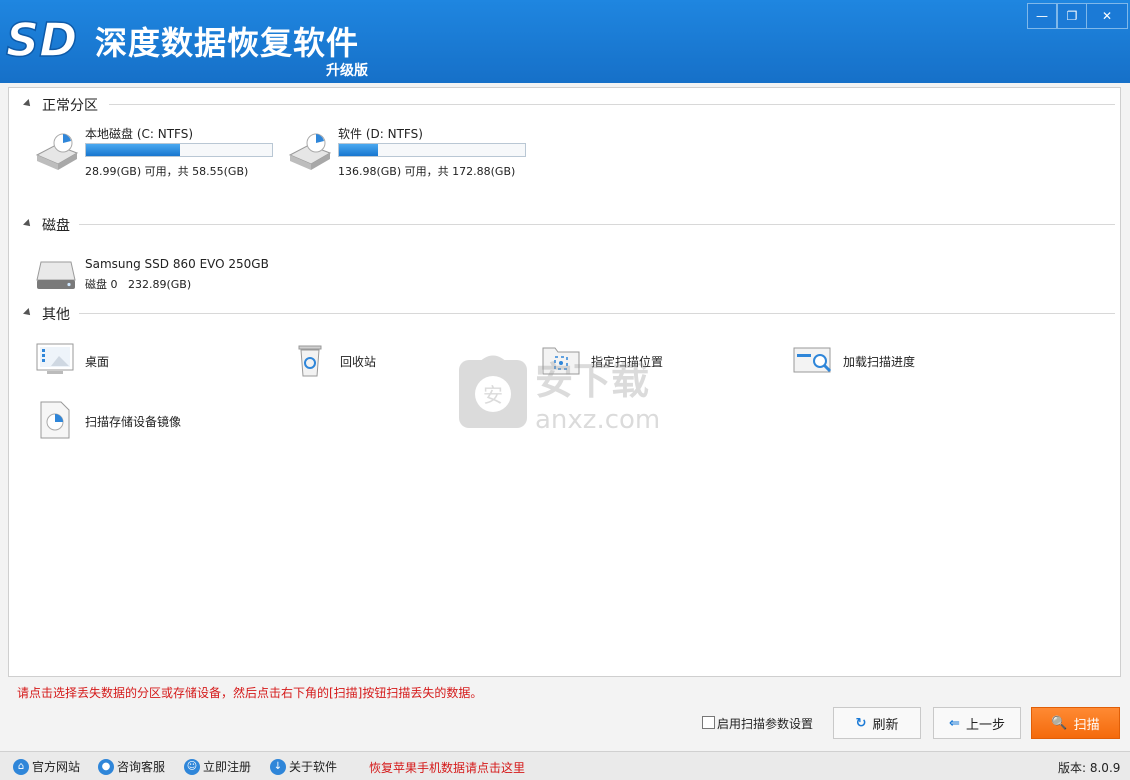 The height and width of the screenshot is (780, 1130). Describe the element at coordinates (954, 723) in the screenshot. I see `back-arrow-icon: ⇐` at that location.